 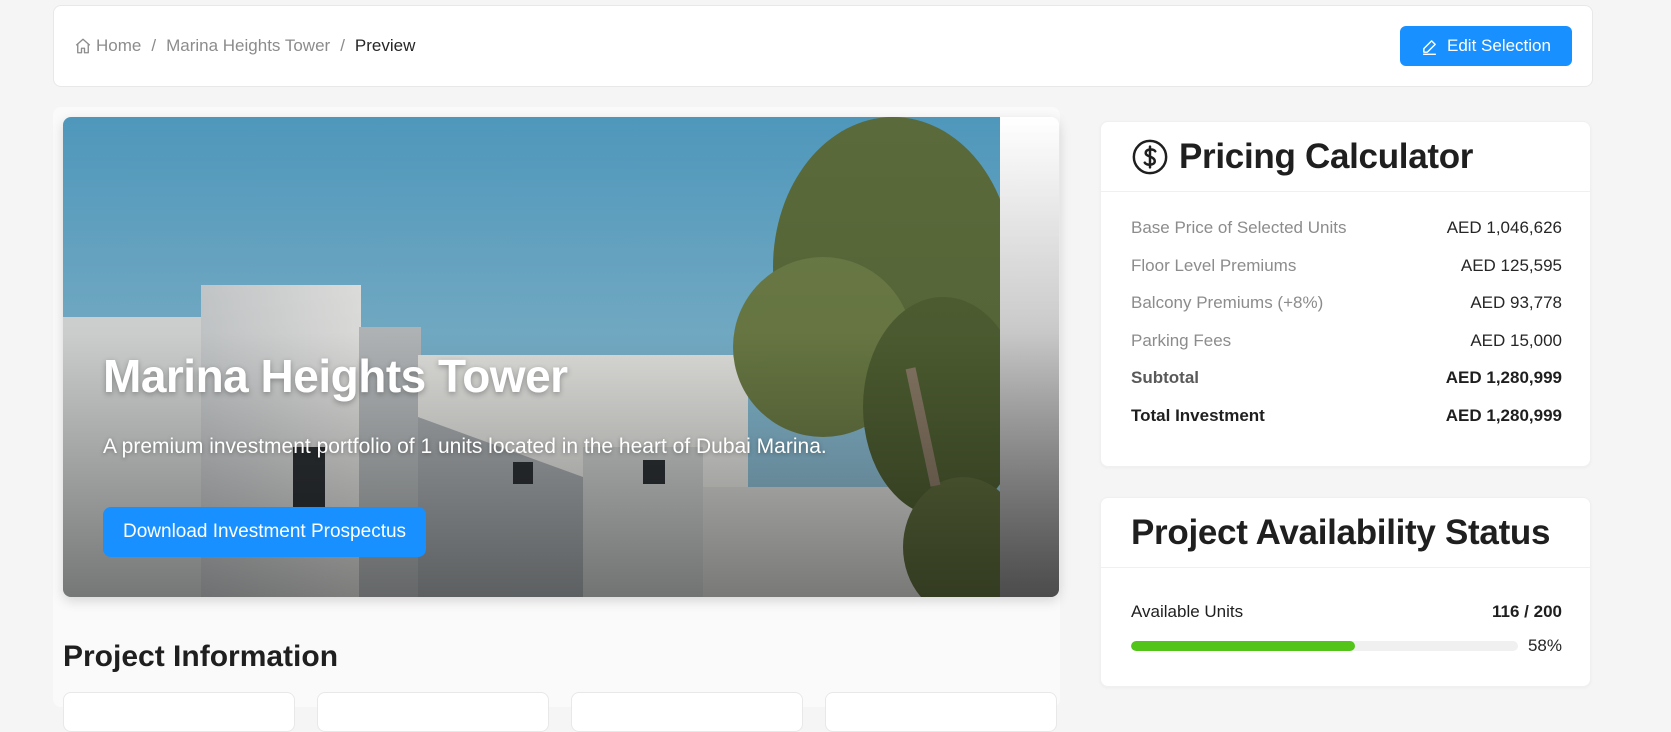 I want to click on edit-selection-label: Edit Selection, so click(x=1499, y=45).